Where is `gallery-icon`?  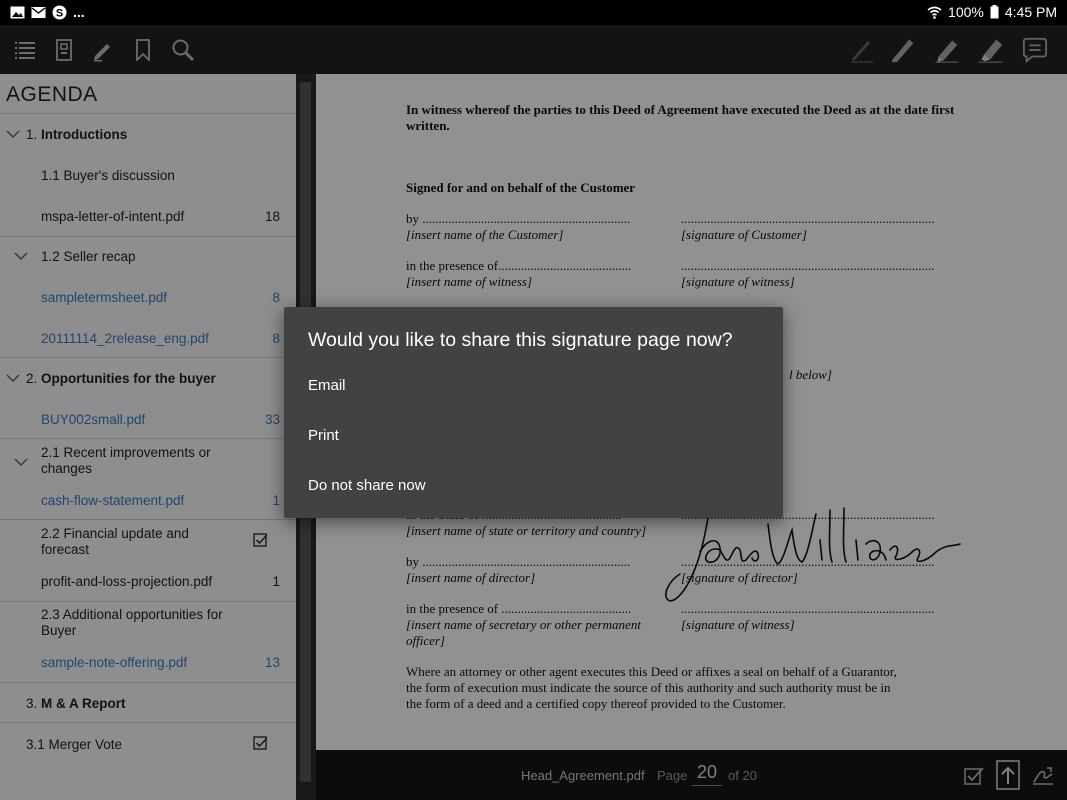
gallery-icon is located at coordinates (17, 12).